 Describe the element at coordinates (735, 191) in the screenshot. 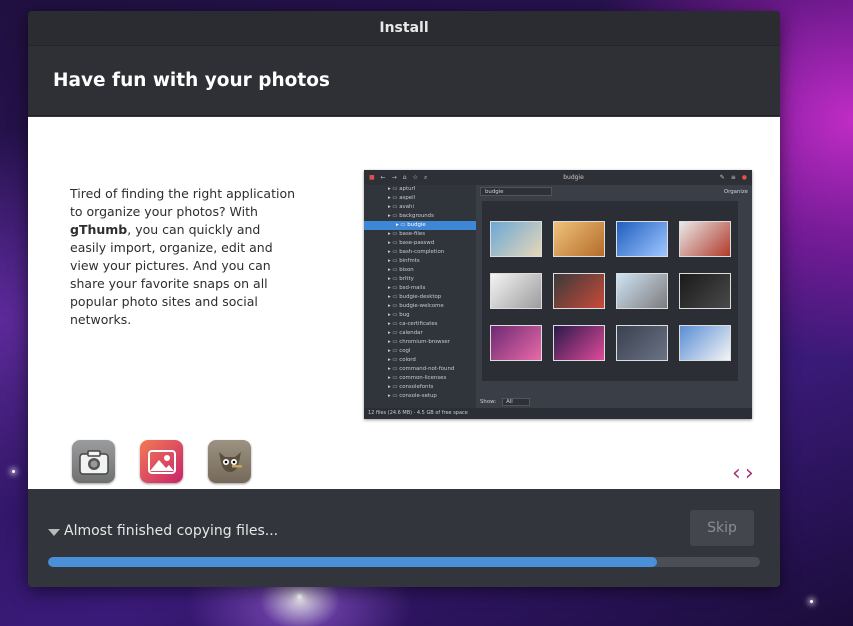

I see `organize-label: Organize` at that location.